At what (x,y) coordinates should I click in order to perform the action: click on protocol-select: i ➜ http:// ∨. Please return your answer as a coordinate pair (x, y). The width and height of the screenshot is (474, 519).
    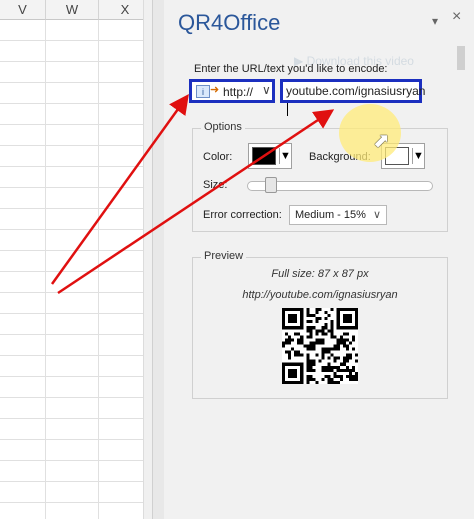
    Looking at the image, I should click on (232, 91).